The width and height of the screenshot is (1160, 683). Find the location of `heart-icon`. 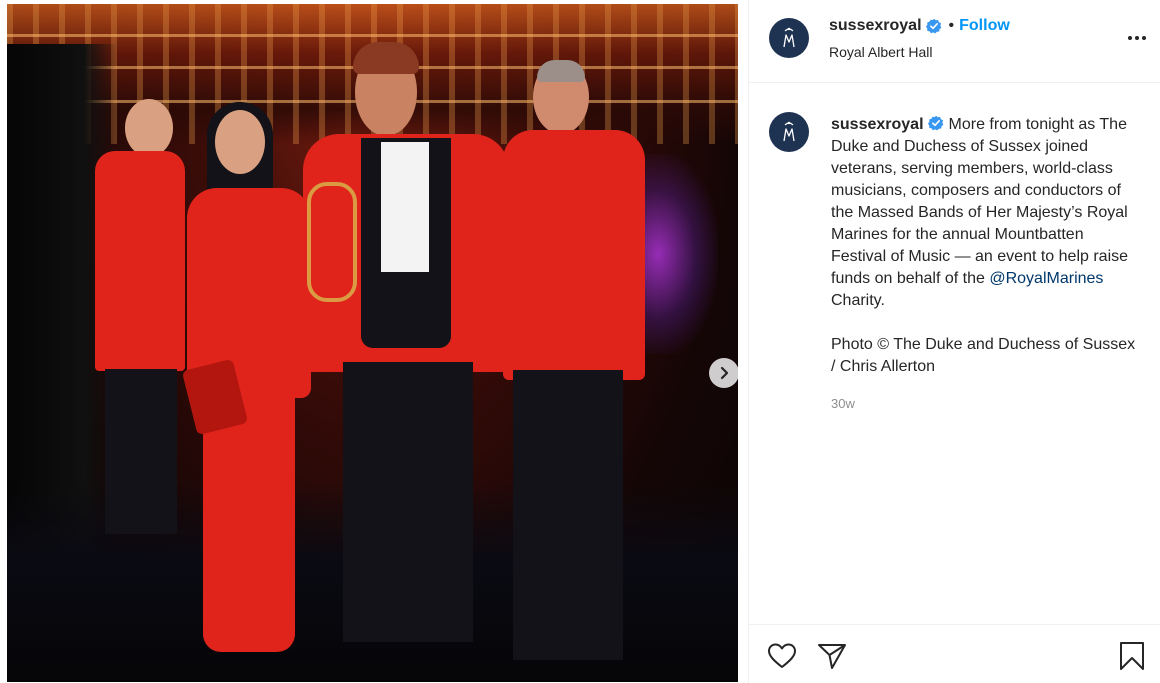

heart-icon is located at coordinates (782, 655).